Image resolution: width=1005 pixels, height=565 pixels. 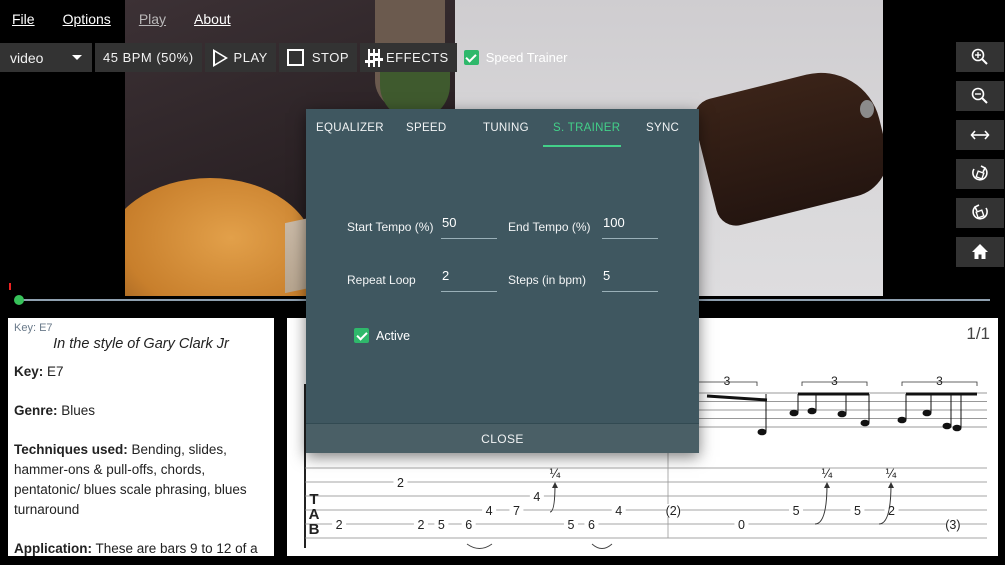 I want to click on tab-number: 7, so click(x=516, y=511).